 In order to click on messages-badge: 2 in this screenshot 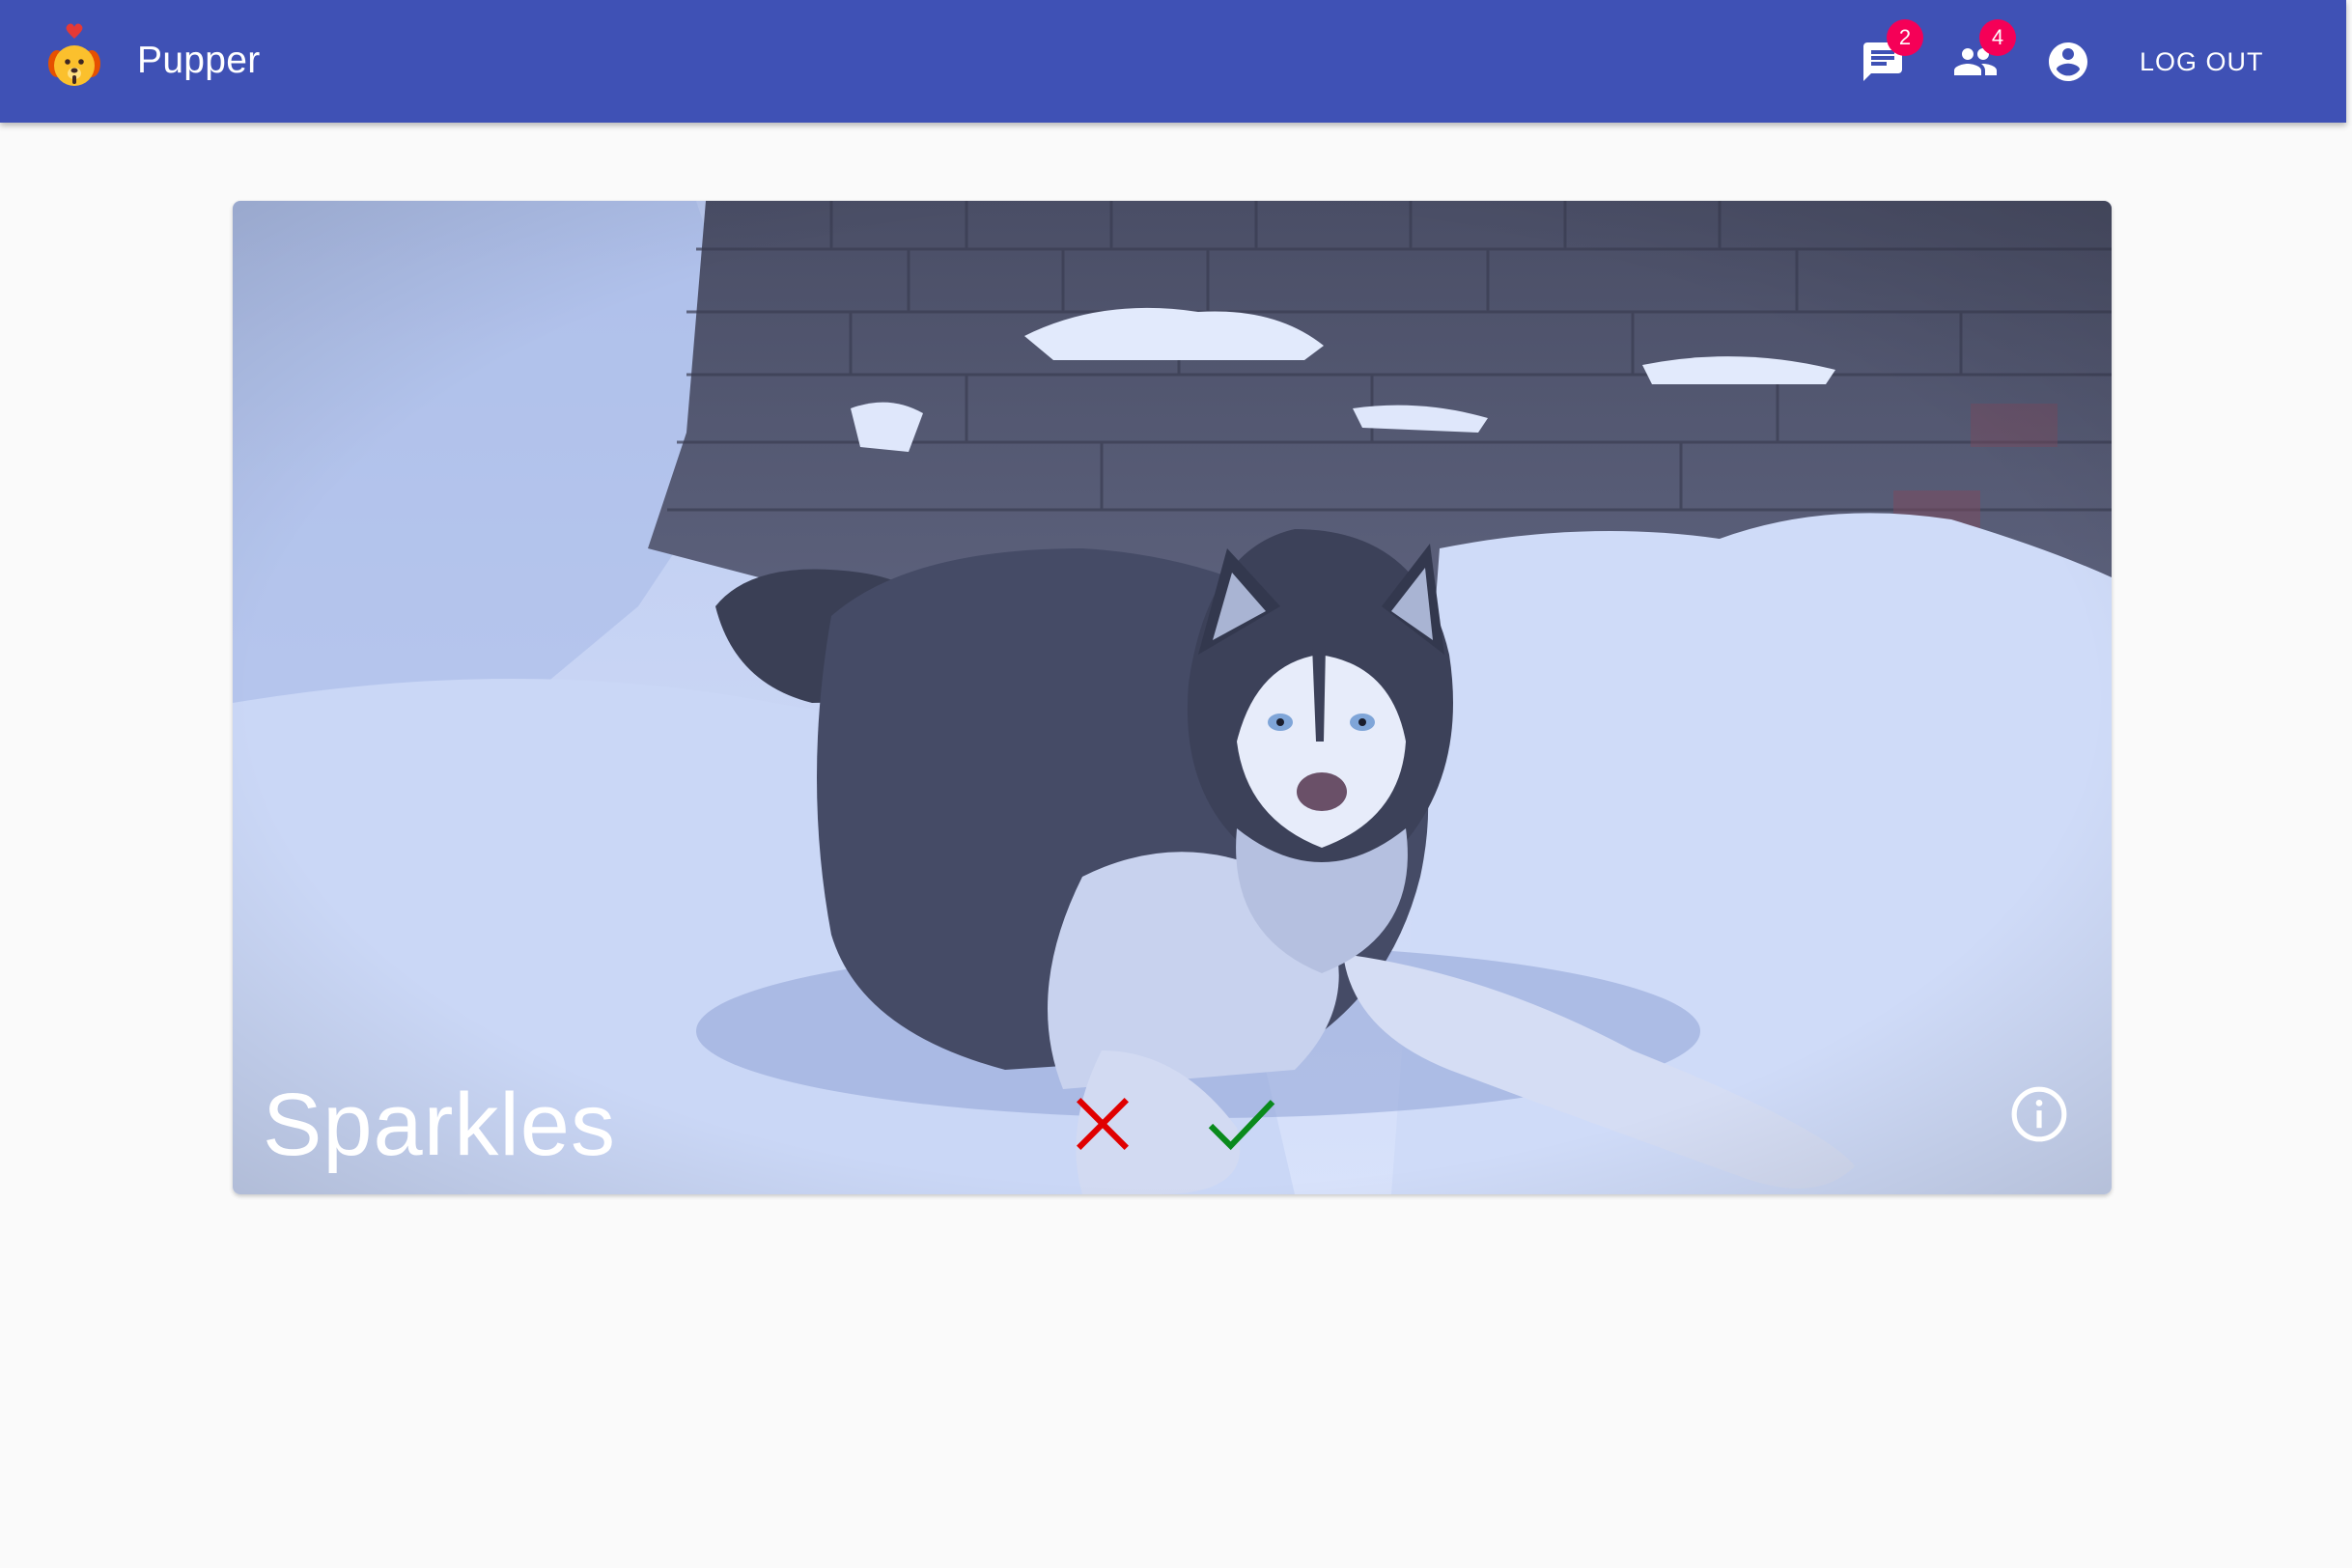, I will do `click(1905, 37)`.